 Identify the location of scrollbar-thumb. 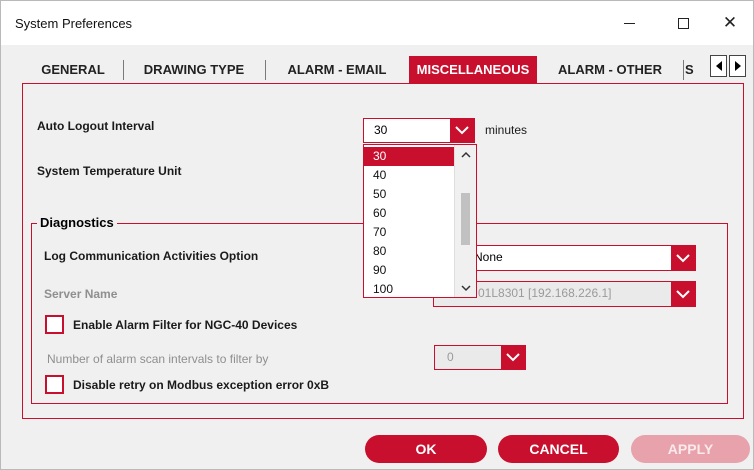
(465, 219).